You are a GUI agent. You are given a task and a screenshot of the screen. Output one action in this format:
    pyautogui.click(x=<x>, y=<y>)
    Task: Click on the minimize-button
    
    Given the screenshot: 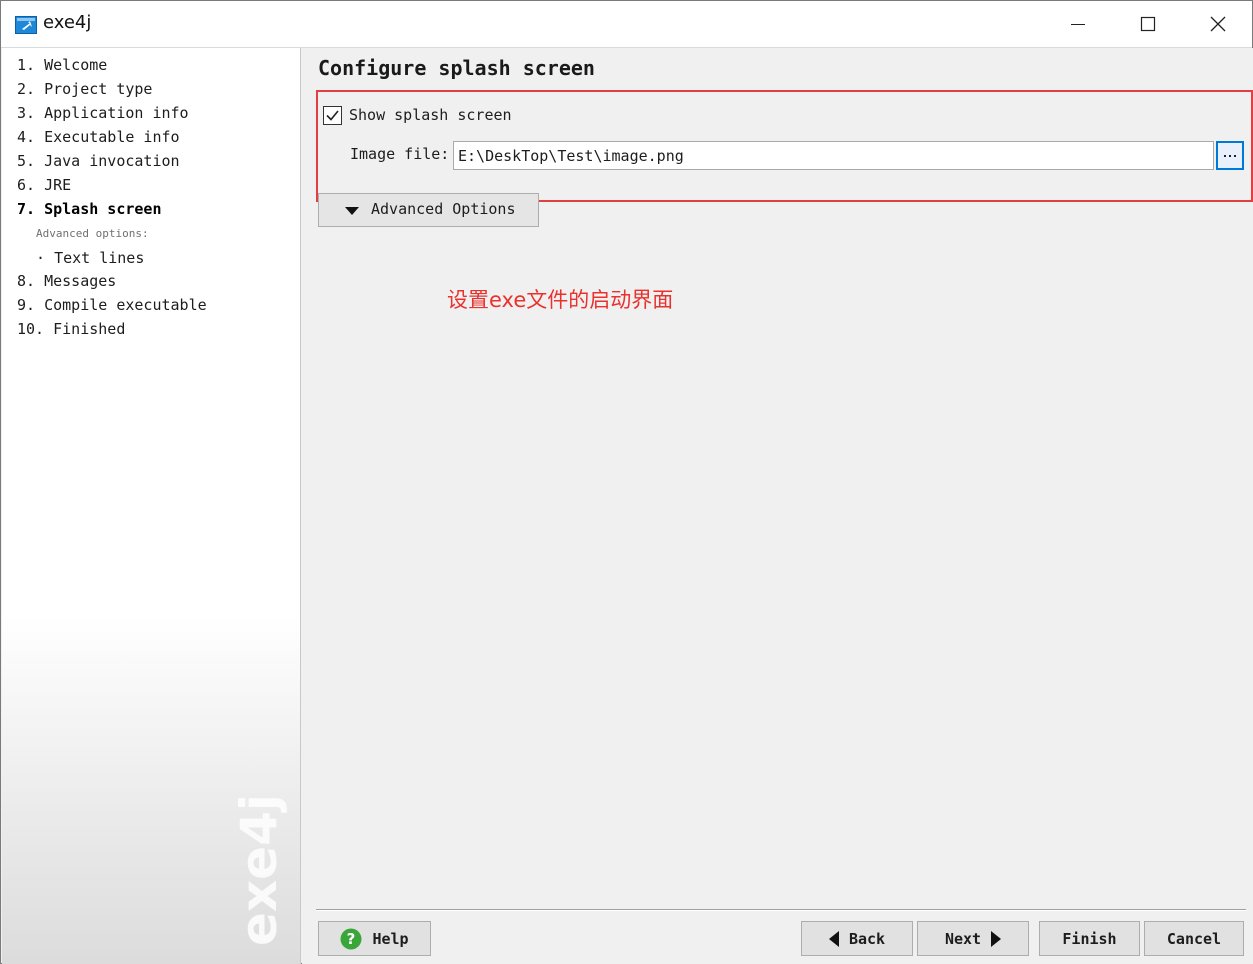 What is the action you would take?
    pyautogui.click(x=1078, y=24)
    